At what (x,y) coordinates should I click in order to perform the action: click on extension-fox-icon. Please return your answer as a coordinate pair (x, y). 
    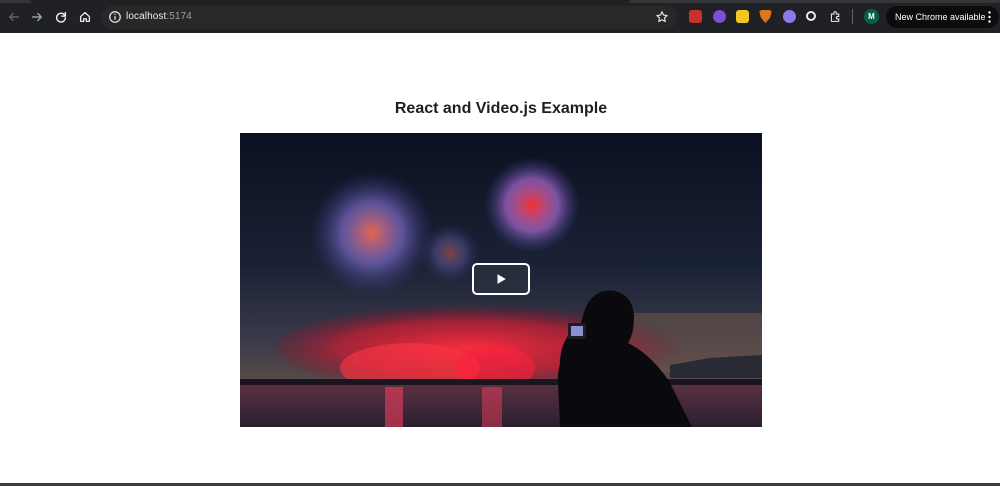
    Looking at the image, I should click on (765, 16).